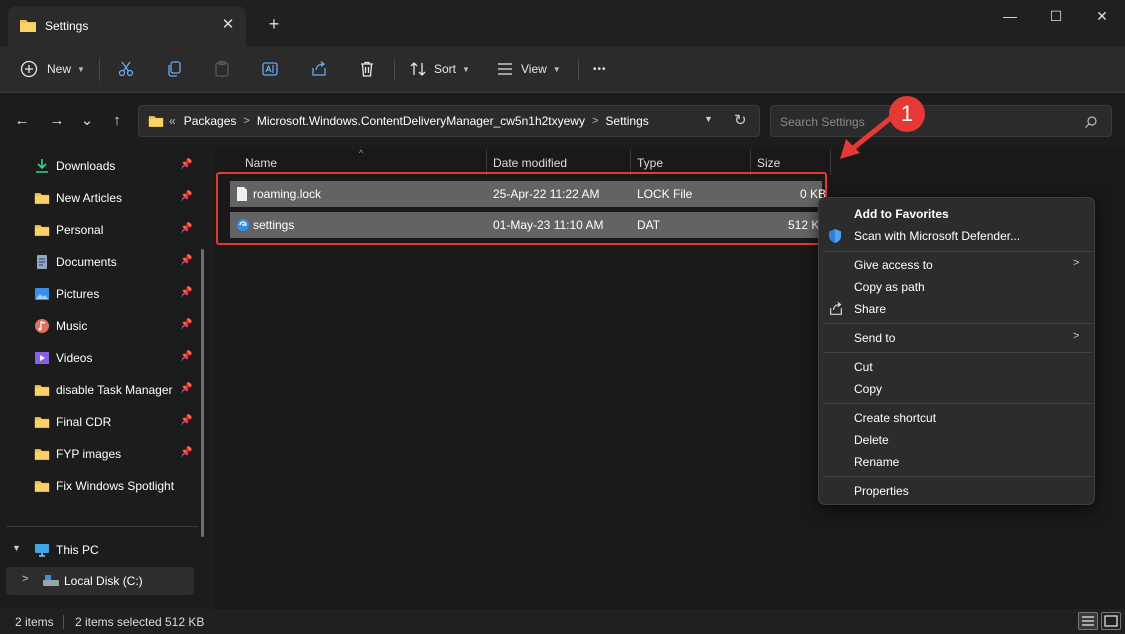  What do you see at coordinates (42, 262) in the screenshot?
I see `document-icon` at bounding box center [42, 262].